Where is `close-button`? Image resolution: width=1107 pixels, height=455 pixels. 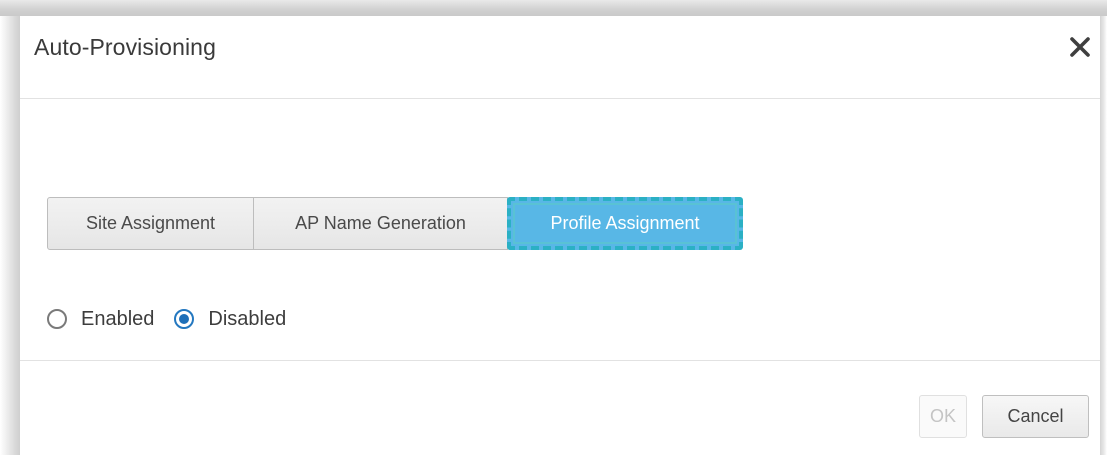 close-button is located at coordinates (1081, 47).